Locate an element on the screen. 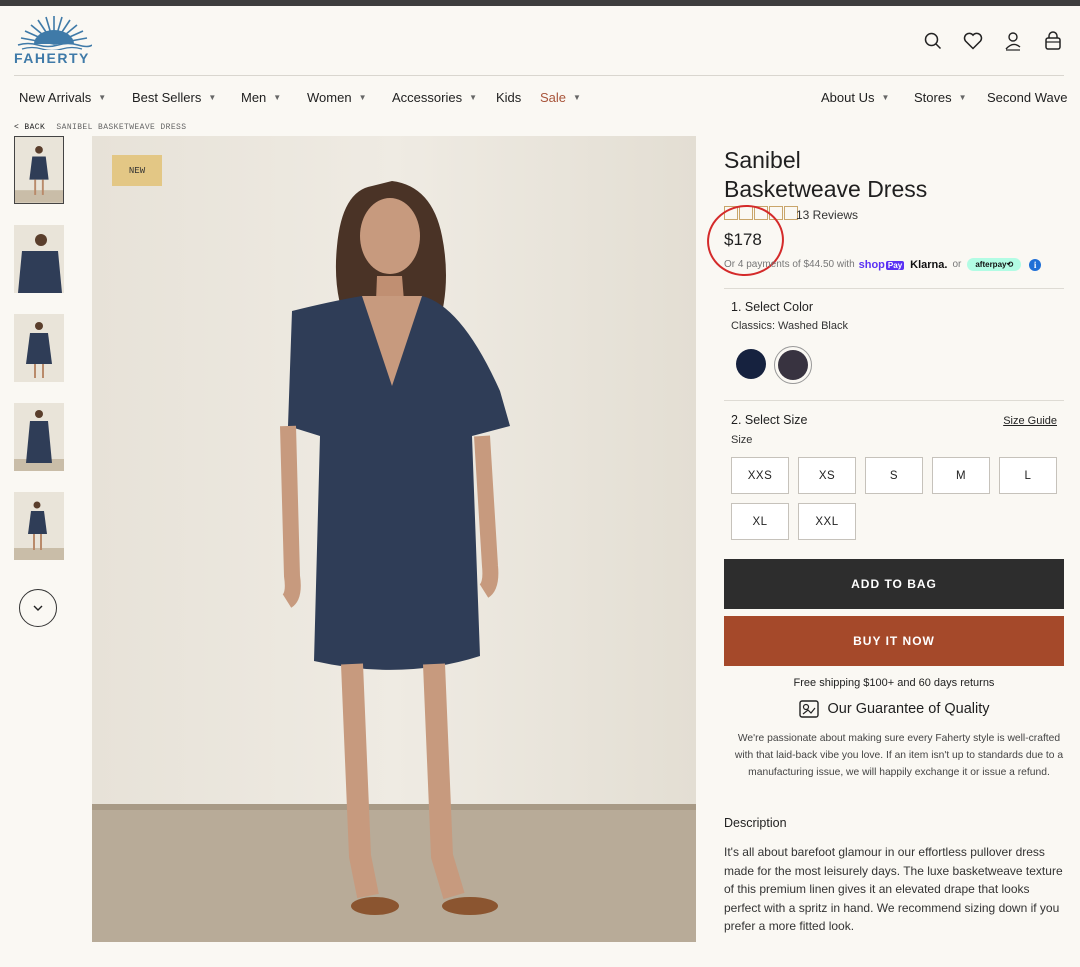  back-link: < BACK is located at coordinates (29, 127).